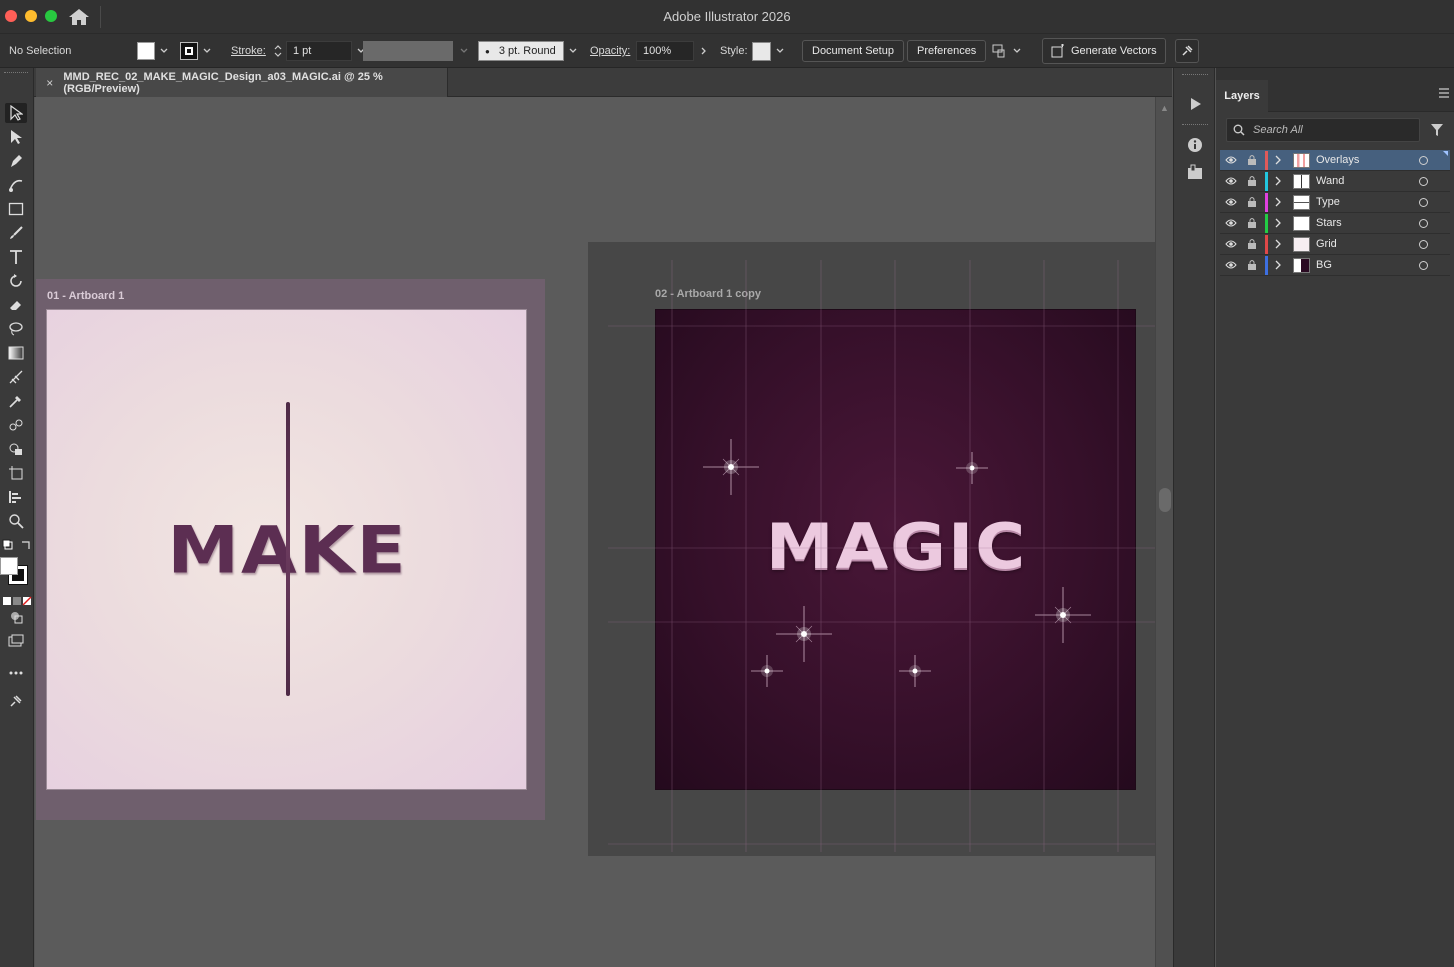 Image resolution: width=1454 pixels, height=967 pixels. What do you see at coordinates (1329, 223) in the screenshot?
I see `layer-name: Stars` at bounding box center [1329, 223].